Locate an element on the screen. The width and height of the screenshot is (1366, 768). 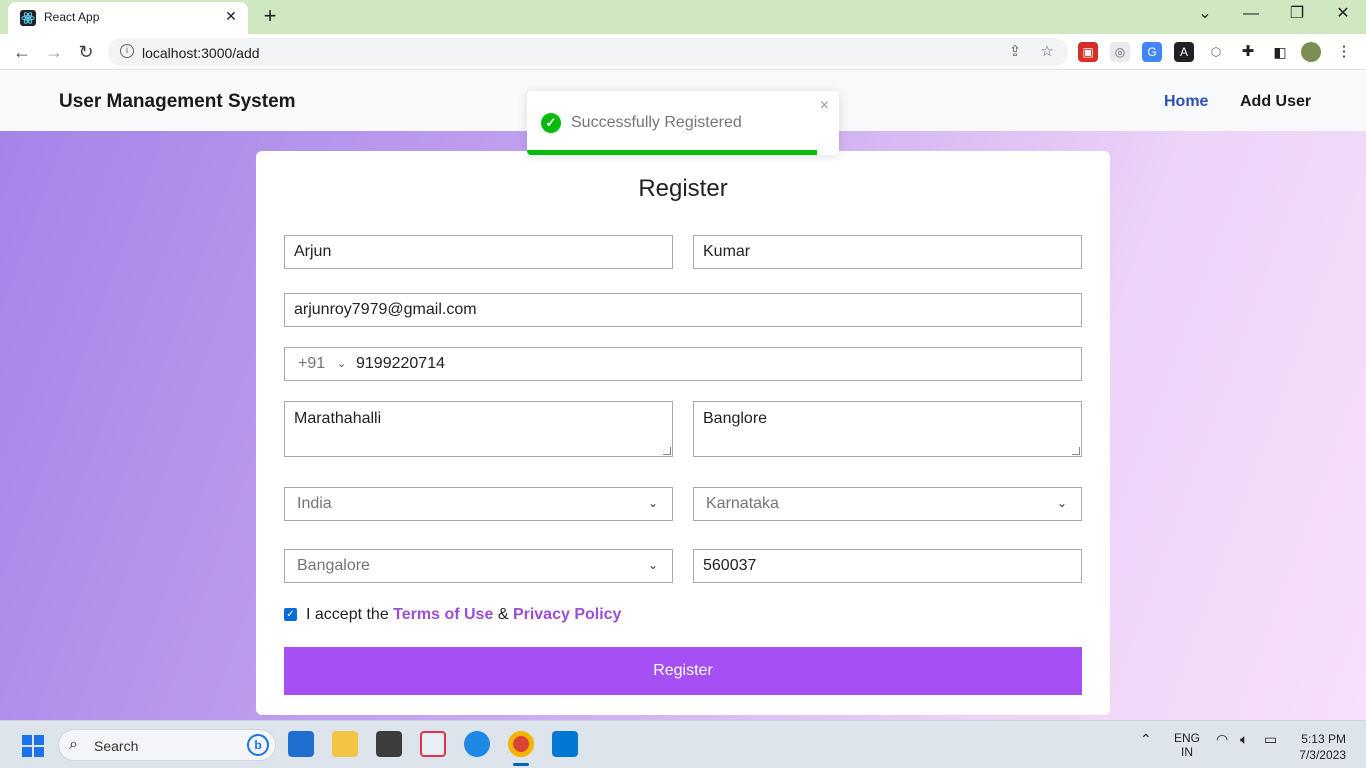
taskbar-search-label: Search is located at coordinates (116, 746).